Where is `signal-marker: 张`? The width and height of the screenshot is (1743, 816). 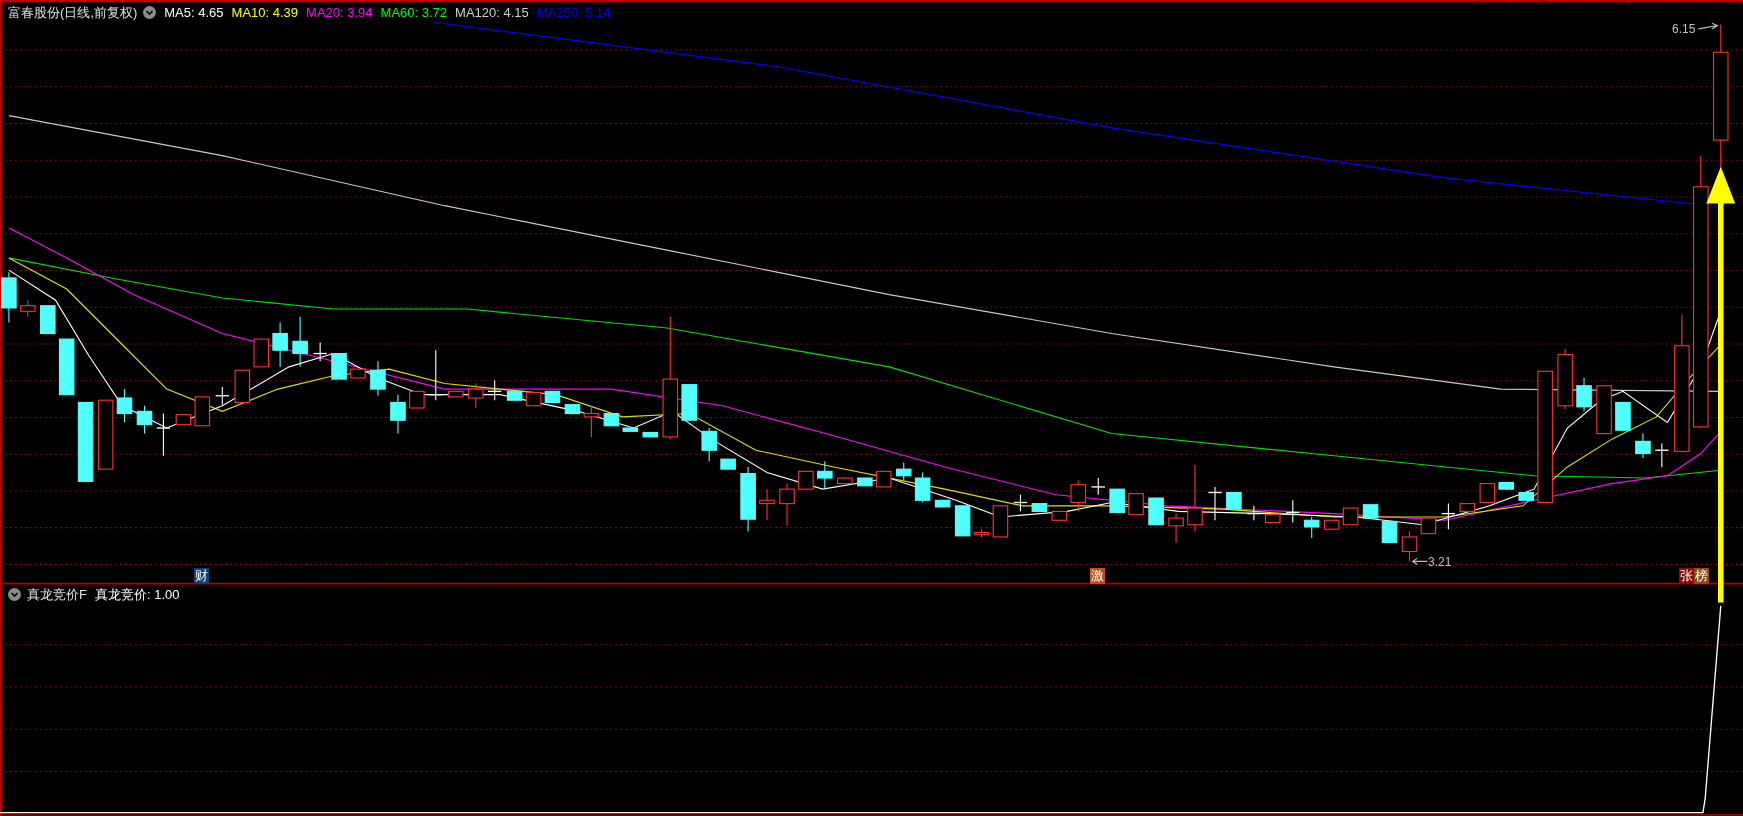 signal-marker: 张 is located at coordinates (1686, 576).